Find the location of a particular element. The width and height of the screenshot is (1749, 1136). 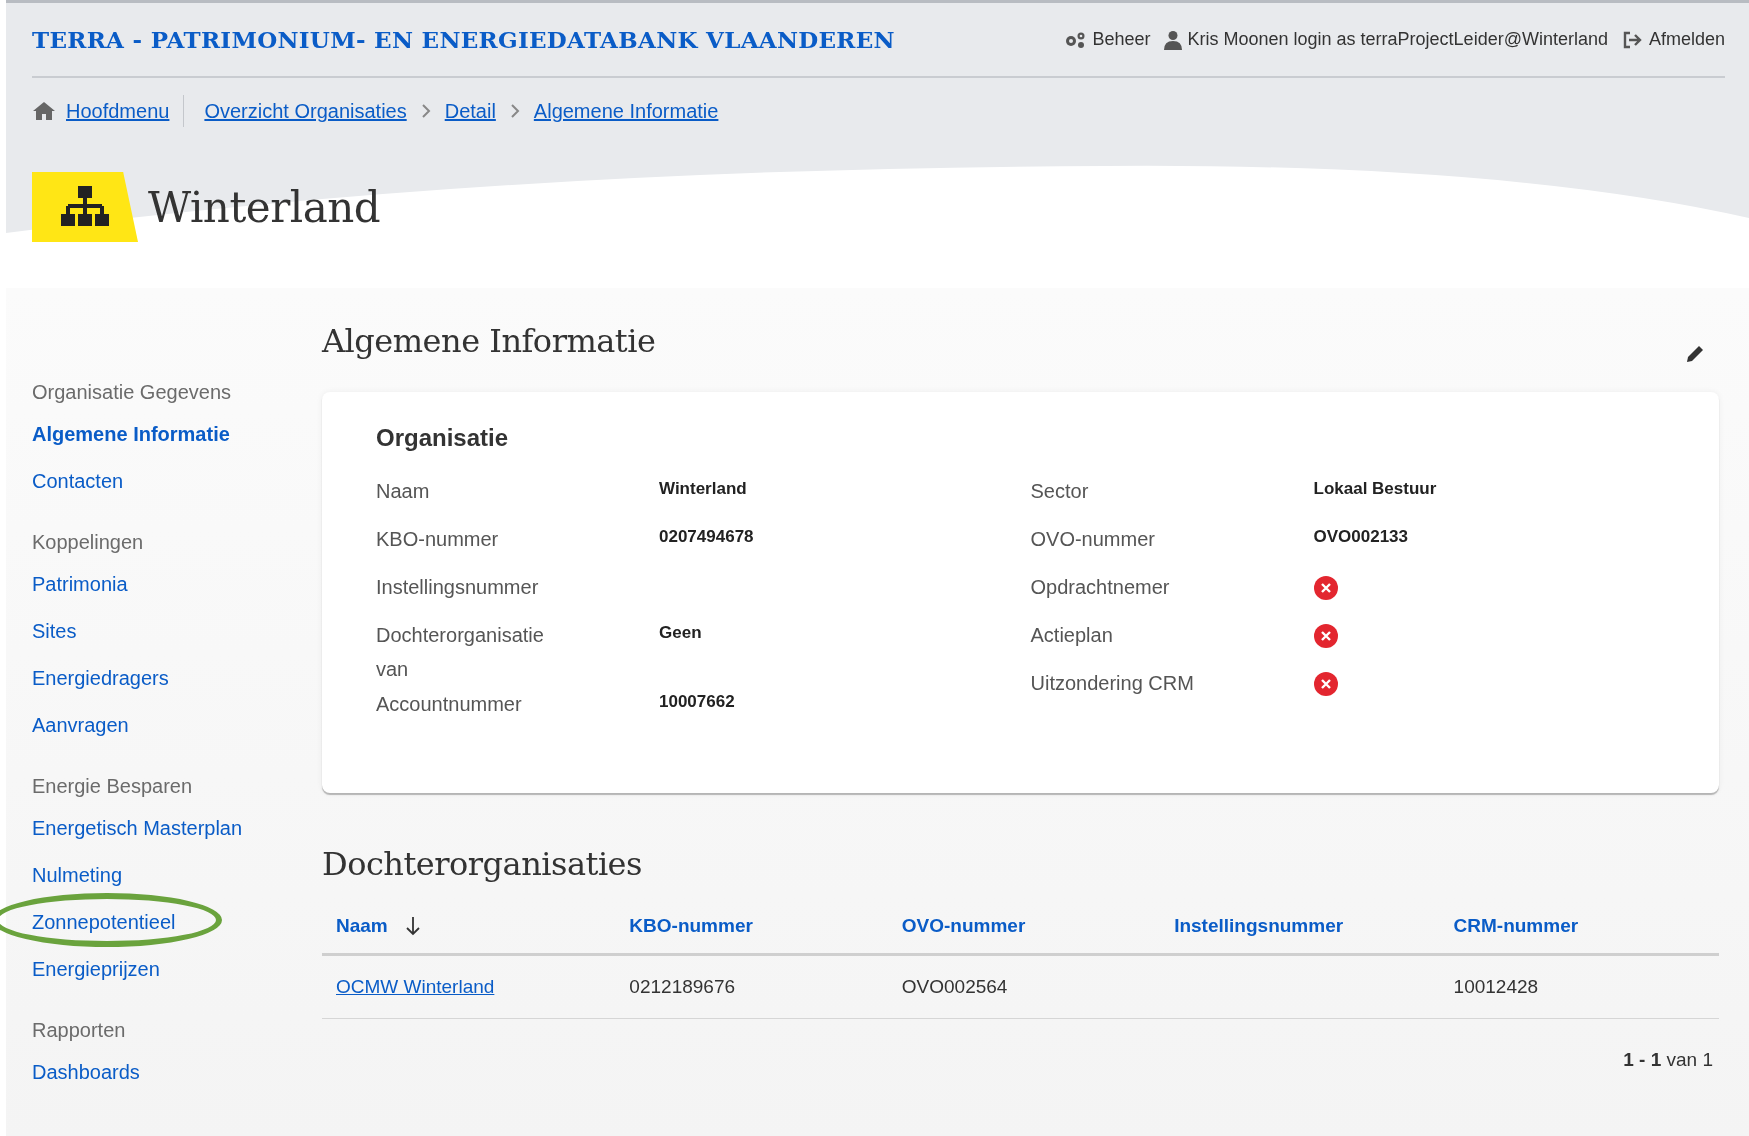

logout-icon is located at coordinates (1632, 39).